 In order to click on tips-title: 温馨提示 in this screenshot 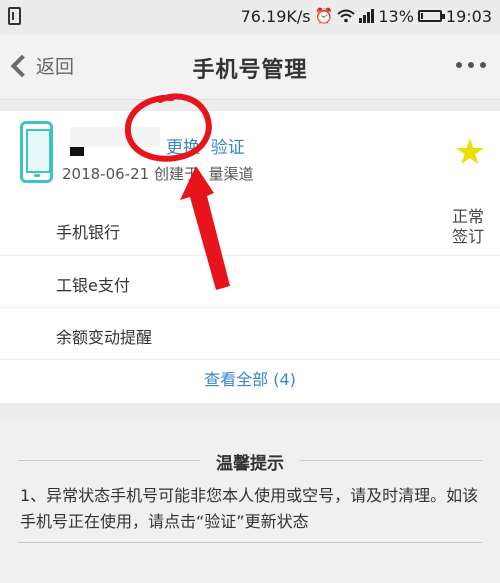, I will do `click(250, 461)`.